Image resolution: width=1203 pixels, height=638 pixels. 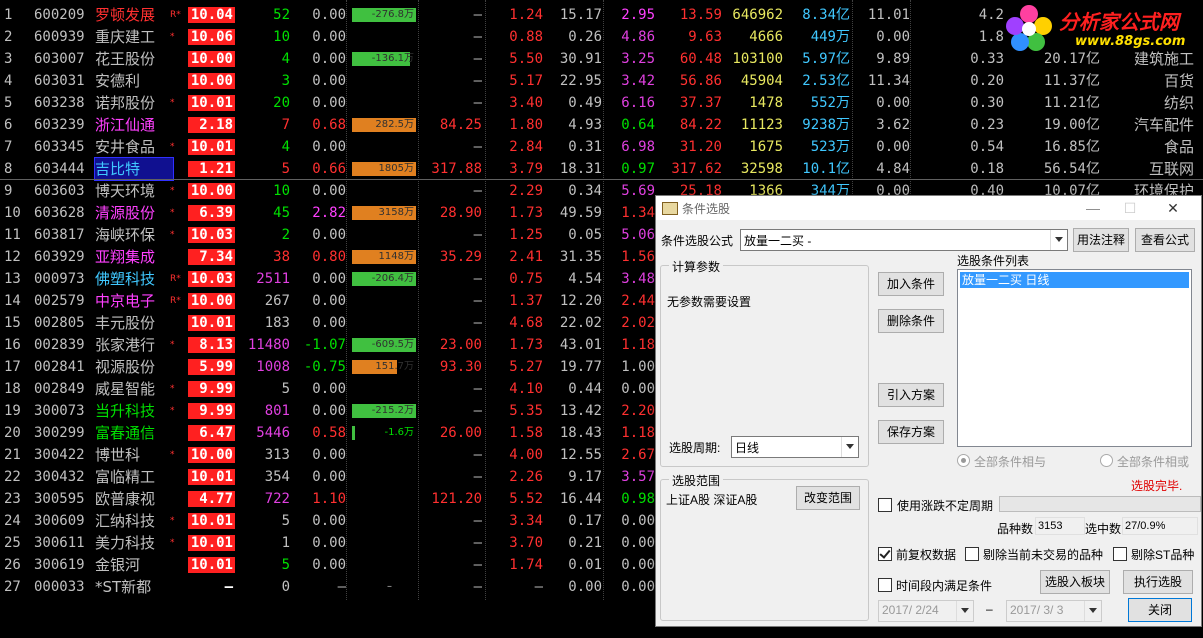 I want to click on use-range-period-checkbox, so click(x=885, y=505).